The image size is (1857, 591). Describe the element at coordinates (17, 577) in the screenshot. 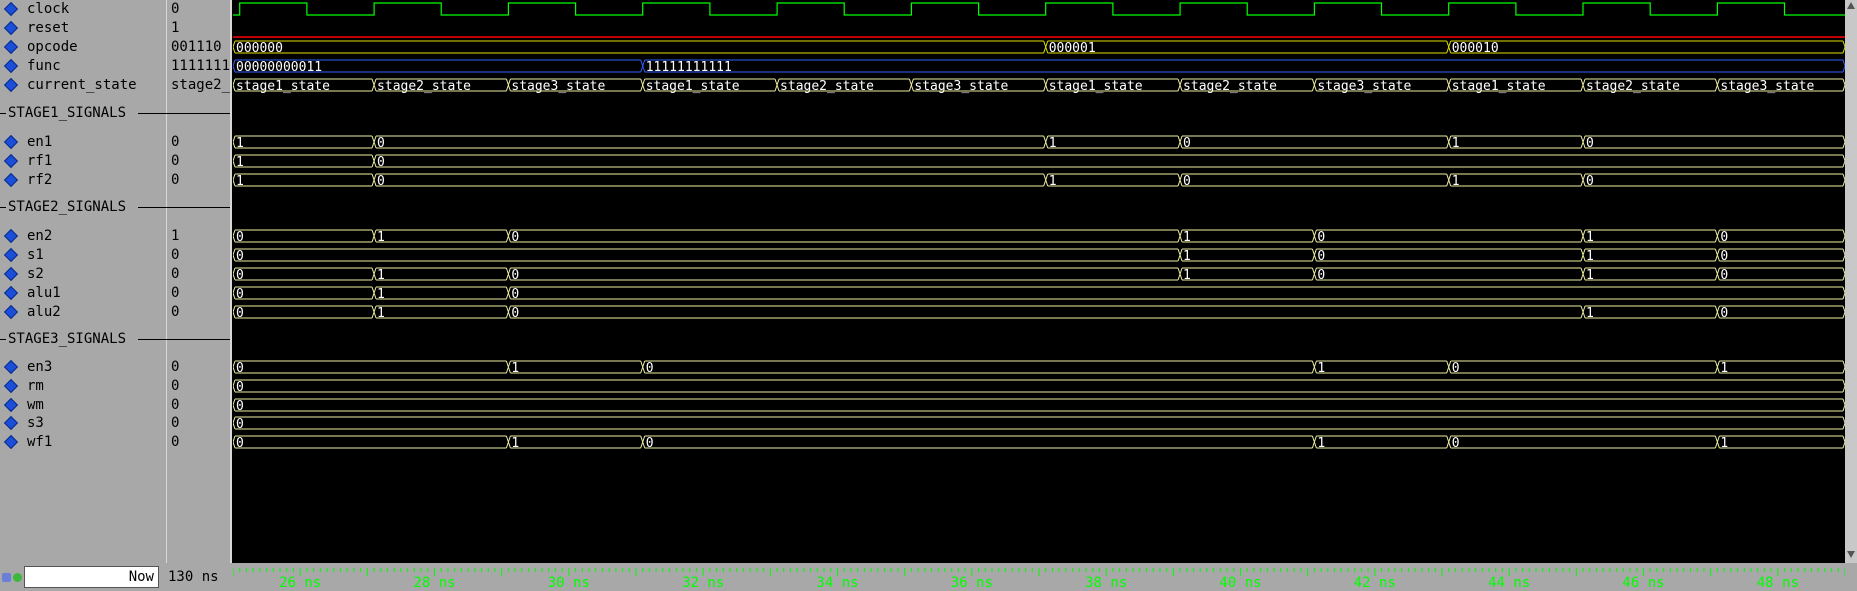

I see `add-icon` at that location.